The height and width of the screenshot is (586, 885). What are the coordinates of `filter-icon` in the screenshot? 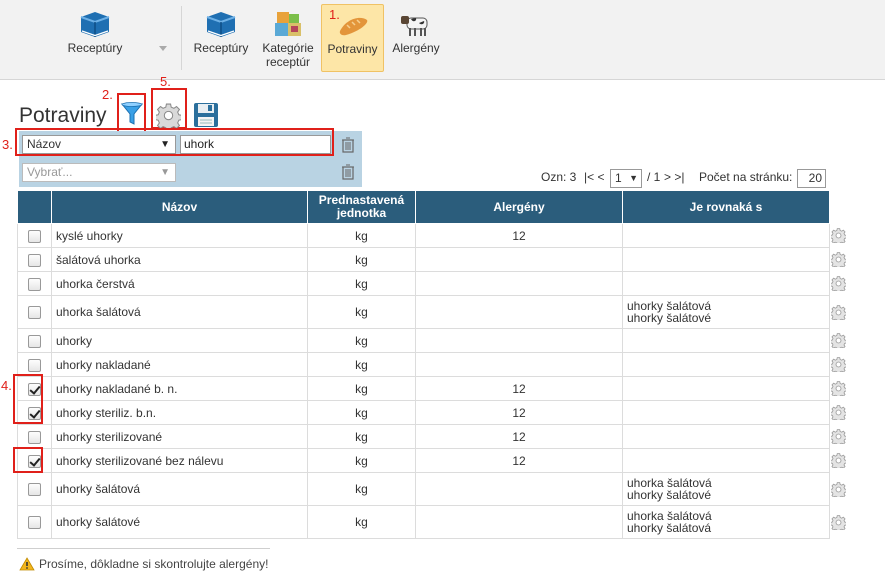 It's located at (132, 114).